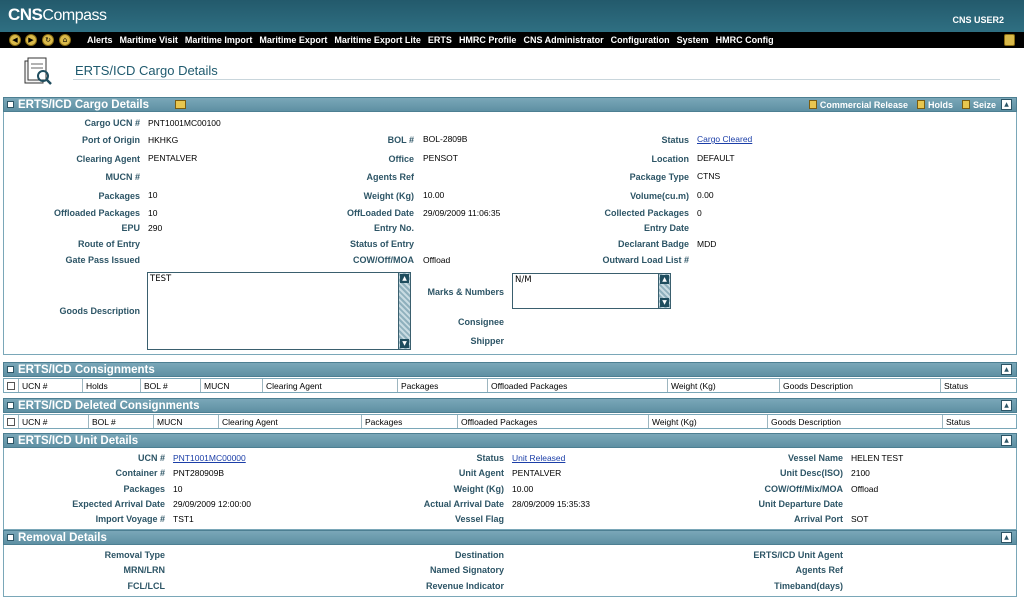 The width and height of the screenshot is (1024, 601). What do you see at coordinates (591, 291) in the screenshot?
I see `marks-numbers-textarea: N/M ▲ ▼` at bounding box center [591, 291].